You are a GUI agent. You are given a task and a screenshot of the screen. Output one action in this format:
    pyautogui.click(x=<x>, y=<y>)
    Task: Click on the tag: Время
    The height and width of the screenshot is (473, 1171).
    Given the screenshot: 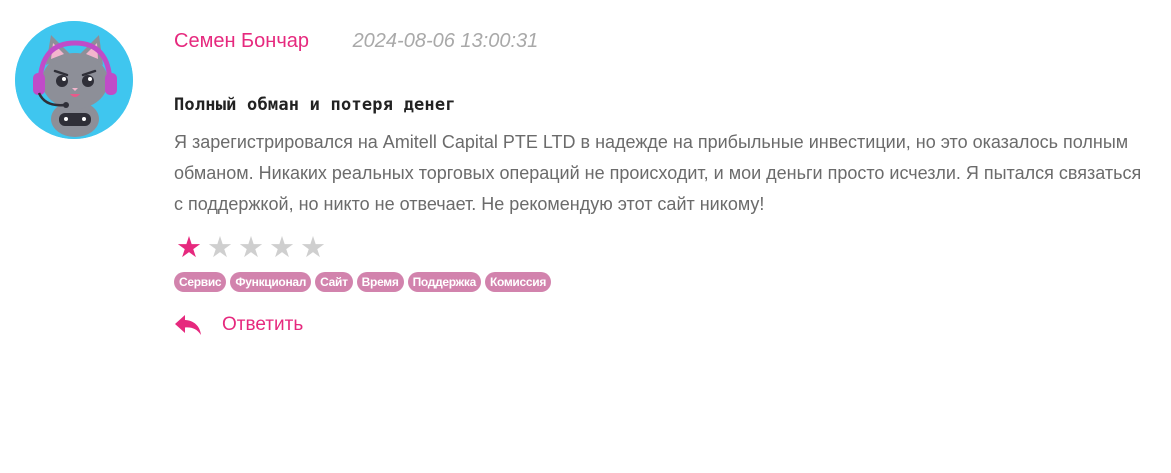 What is the action you would take?
    pyautogui.click(x=380, y=282)
    